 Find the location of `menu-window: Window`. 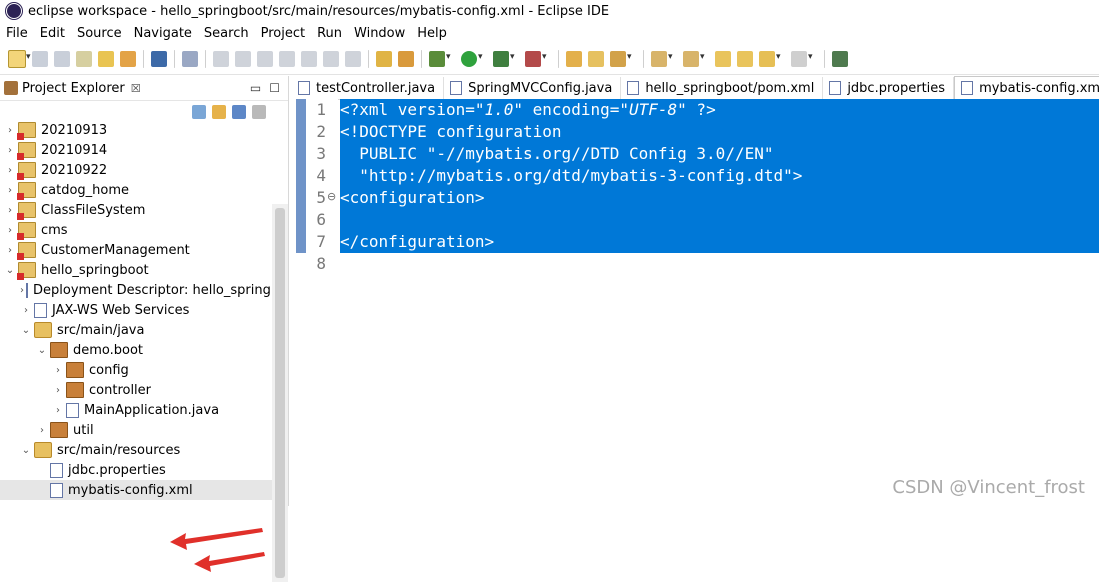

menu-window: Window is located at coordinates (379, 33).